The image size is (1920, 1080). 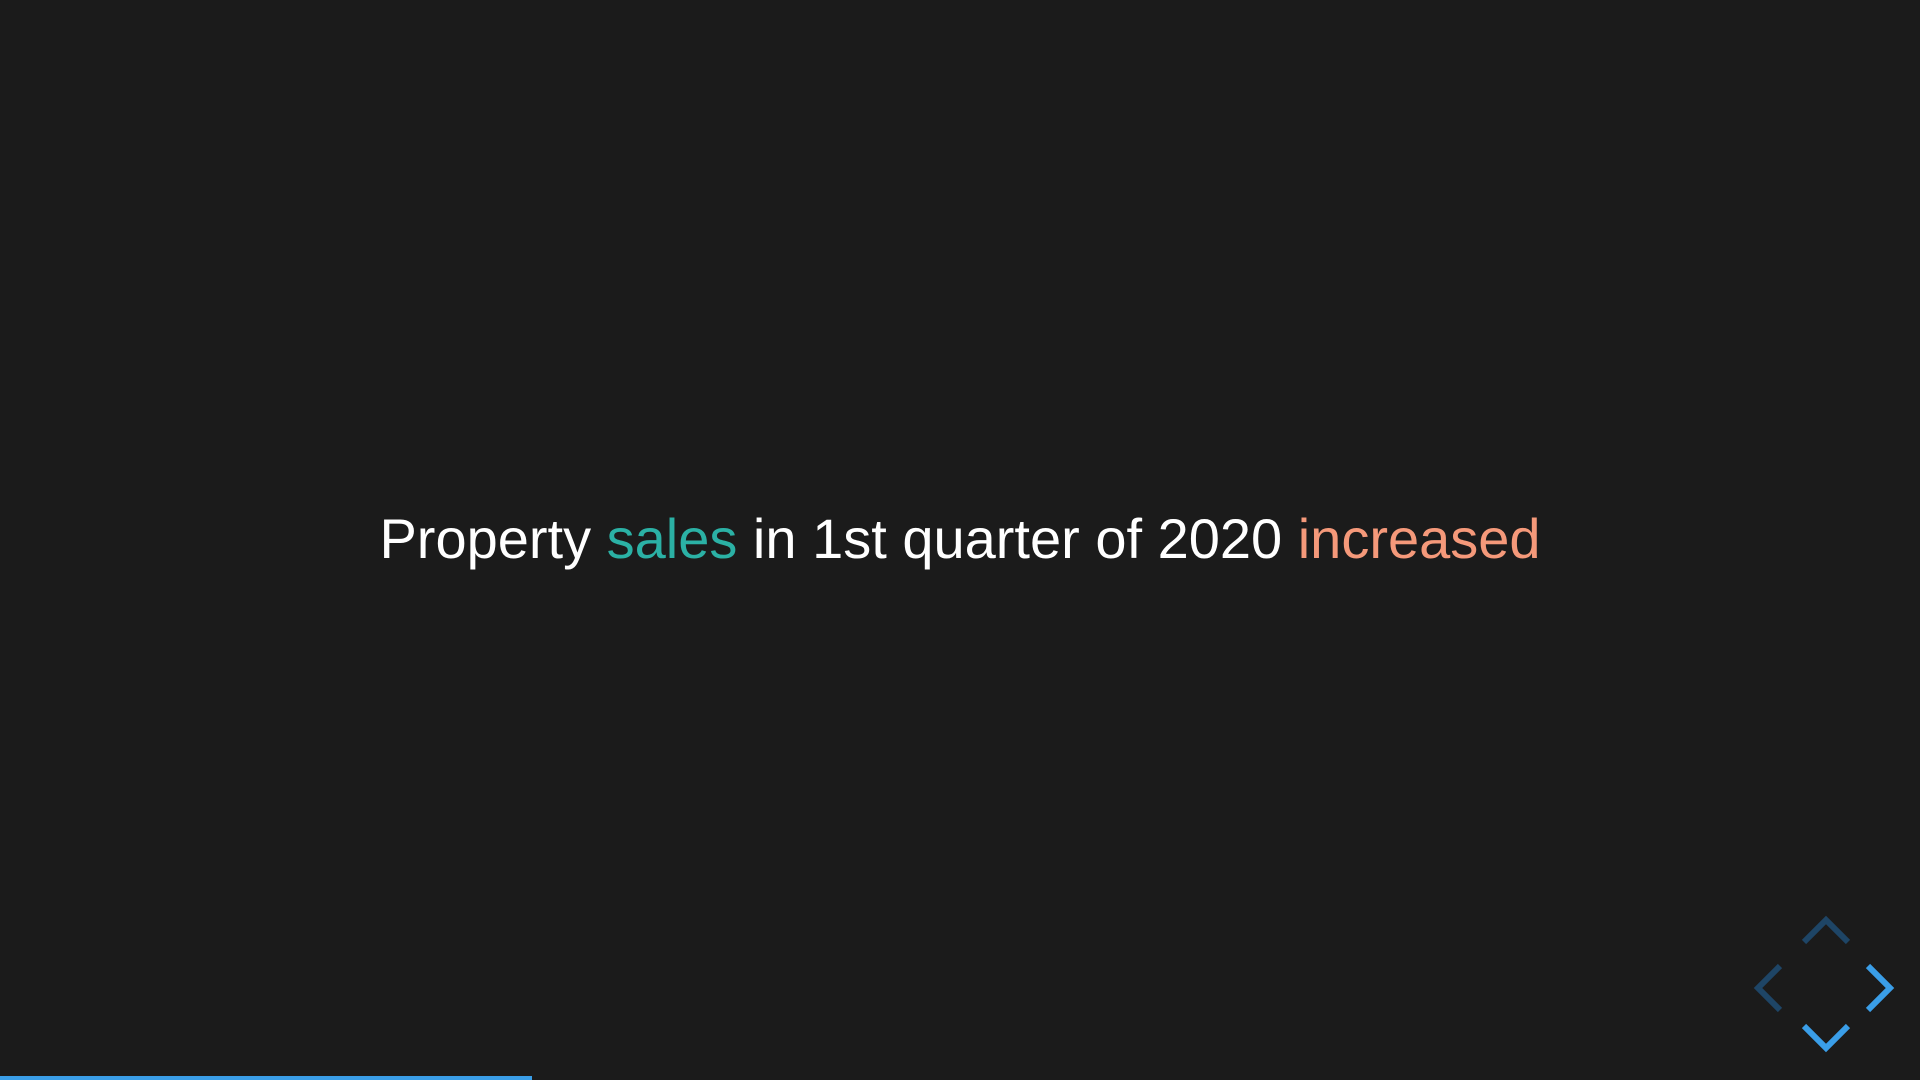 I want to click on navigate-down-button, so click(x=1826, y=1037).